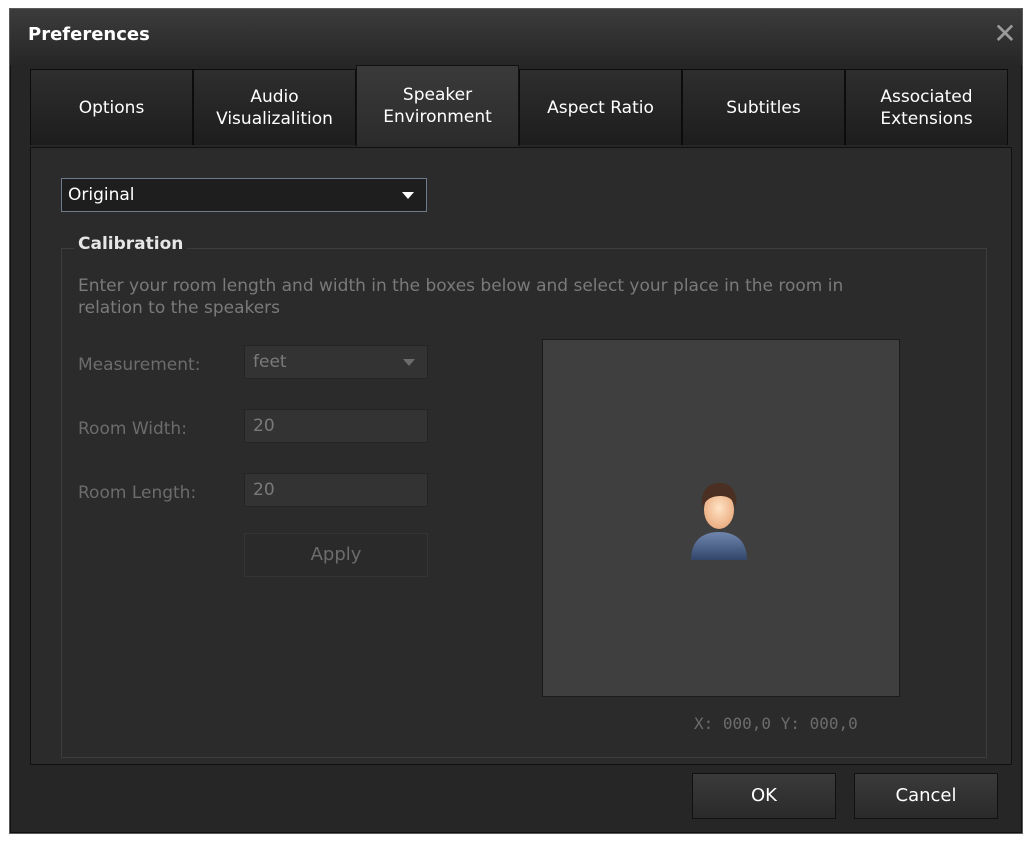 This screenshot has height=844, width=1025. Describe the element at coordinates (763, 107) in the screenshot. I see `tab-subtitles: Subtitles` at that location.